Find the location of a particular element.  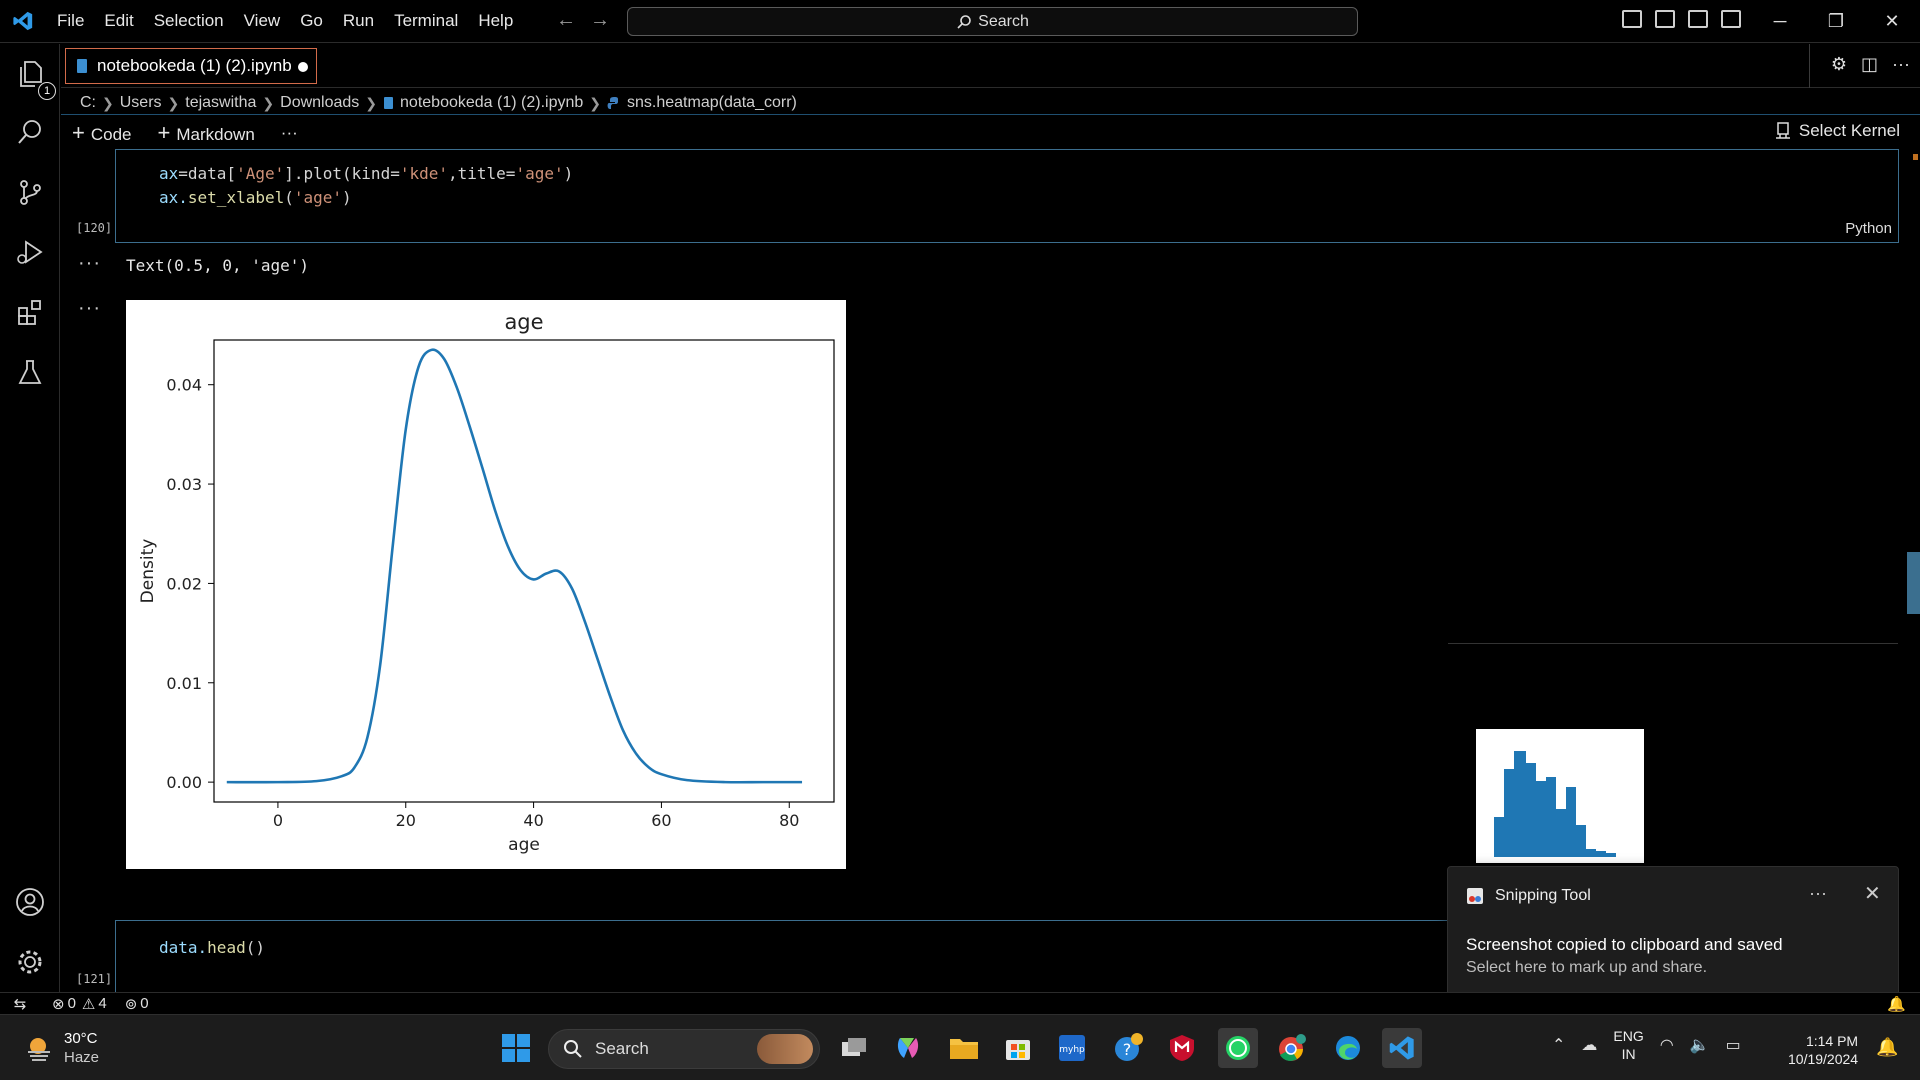

scrollbar-thumb is located at coordinates (1913, 583).